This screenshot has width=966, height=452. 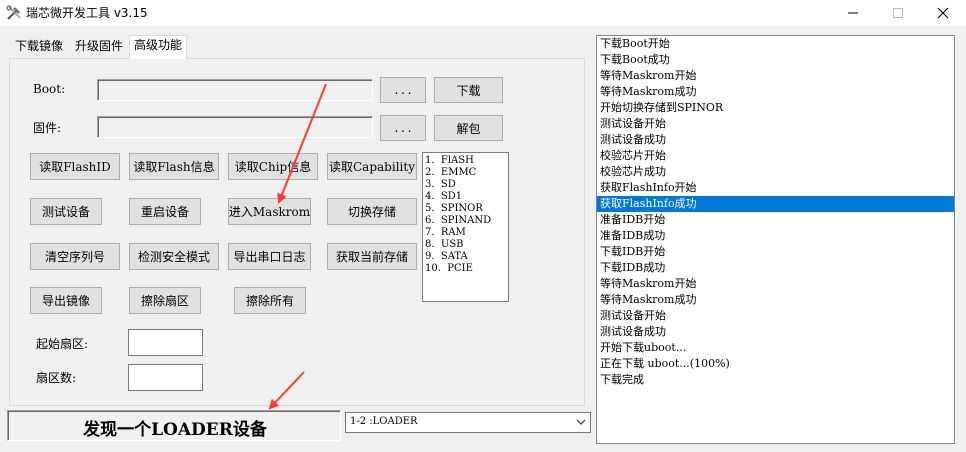 What do you see at coordinates (775, 108) in the screenshot?
I see `log-line: 开始切换存储到SPINOR` at bounding box center [775, 108].